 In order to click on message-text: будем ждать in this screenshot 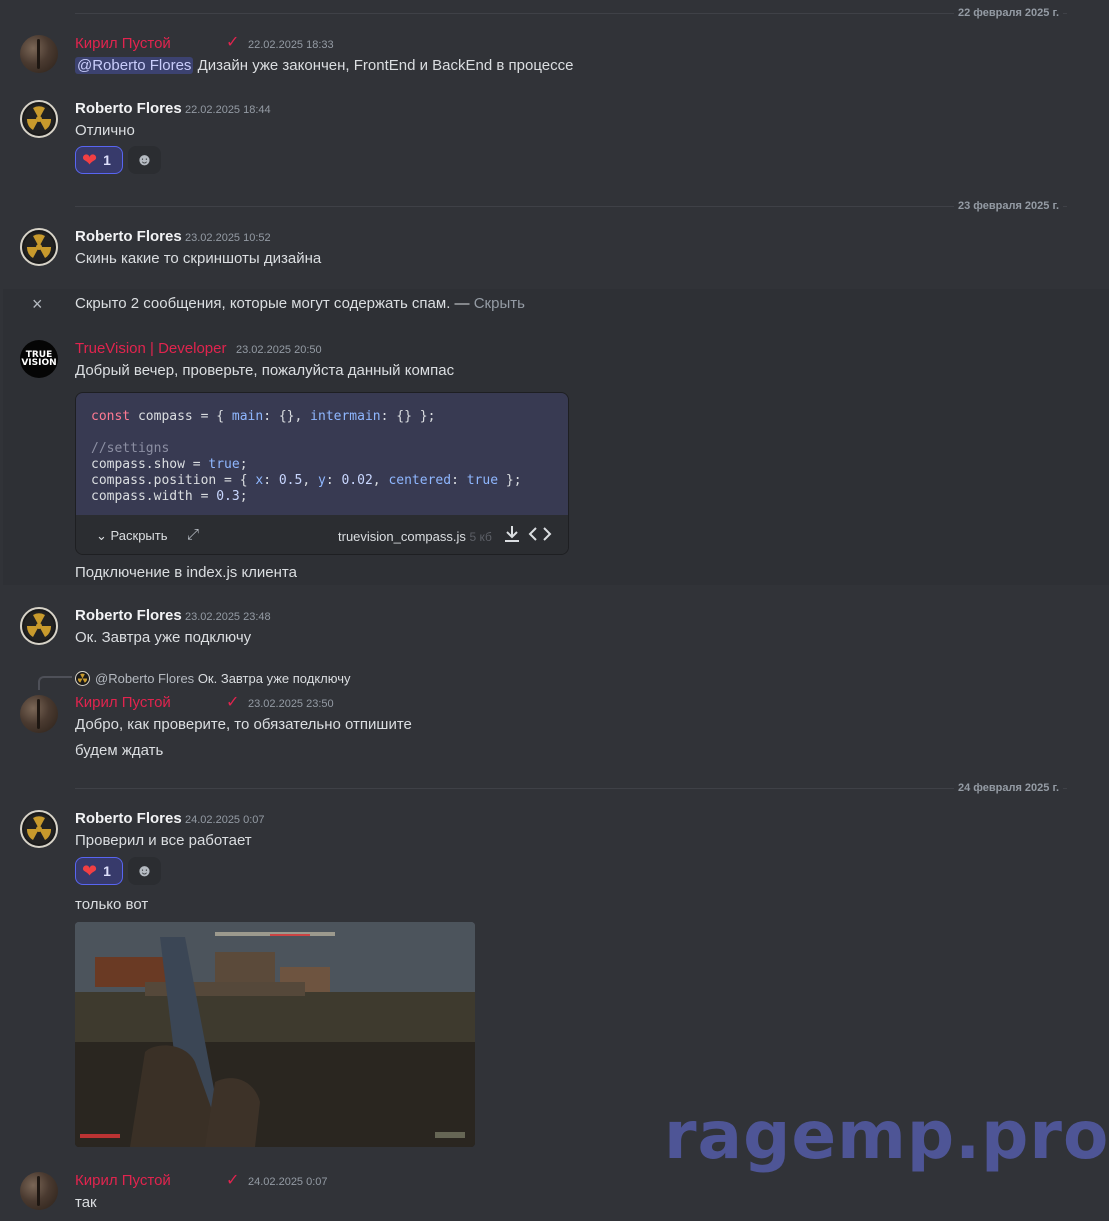, I will do `click(119, 750)`.